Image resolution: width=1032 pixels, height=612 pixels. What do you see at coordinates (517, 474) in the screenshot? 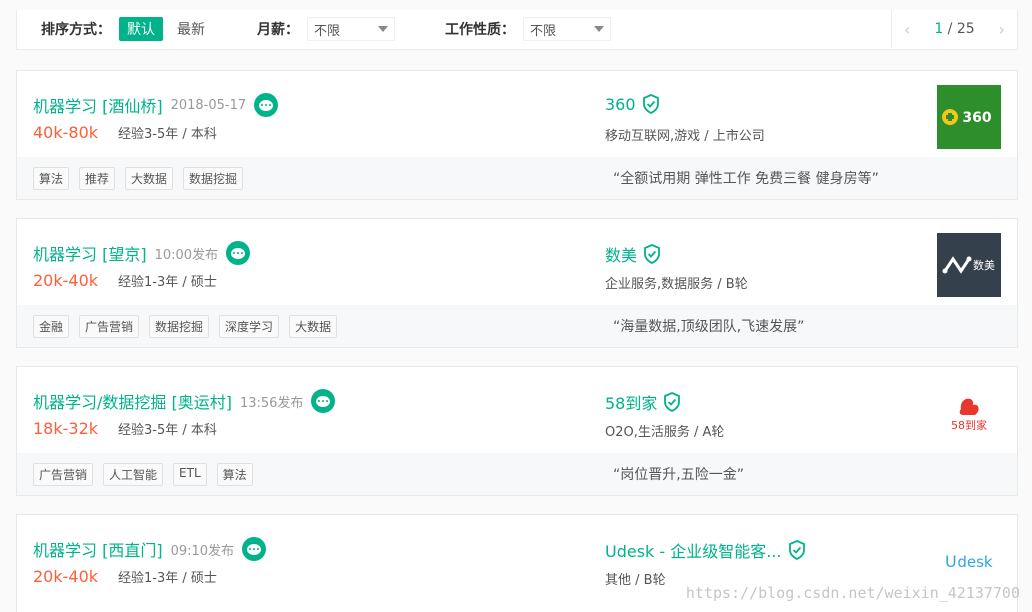
I see `job-card-footer: 广告营销 人工智能 ETL 算法 “岗位晋升,五险一金”` at bounding box center [517, 474].